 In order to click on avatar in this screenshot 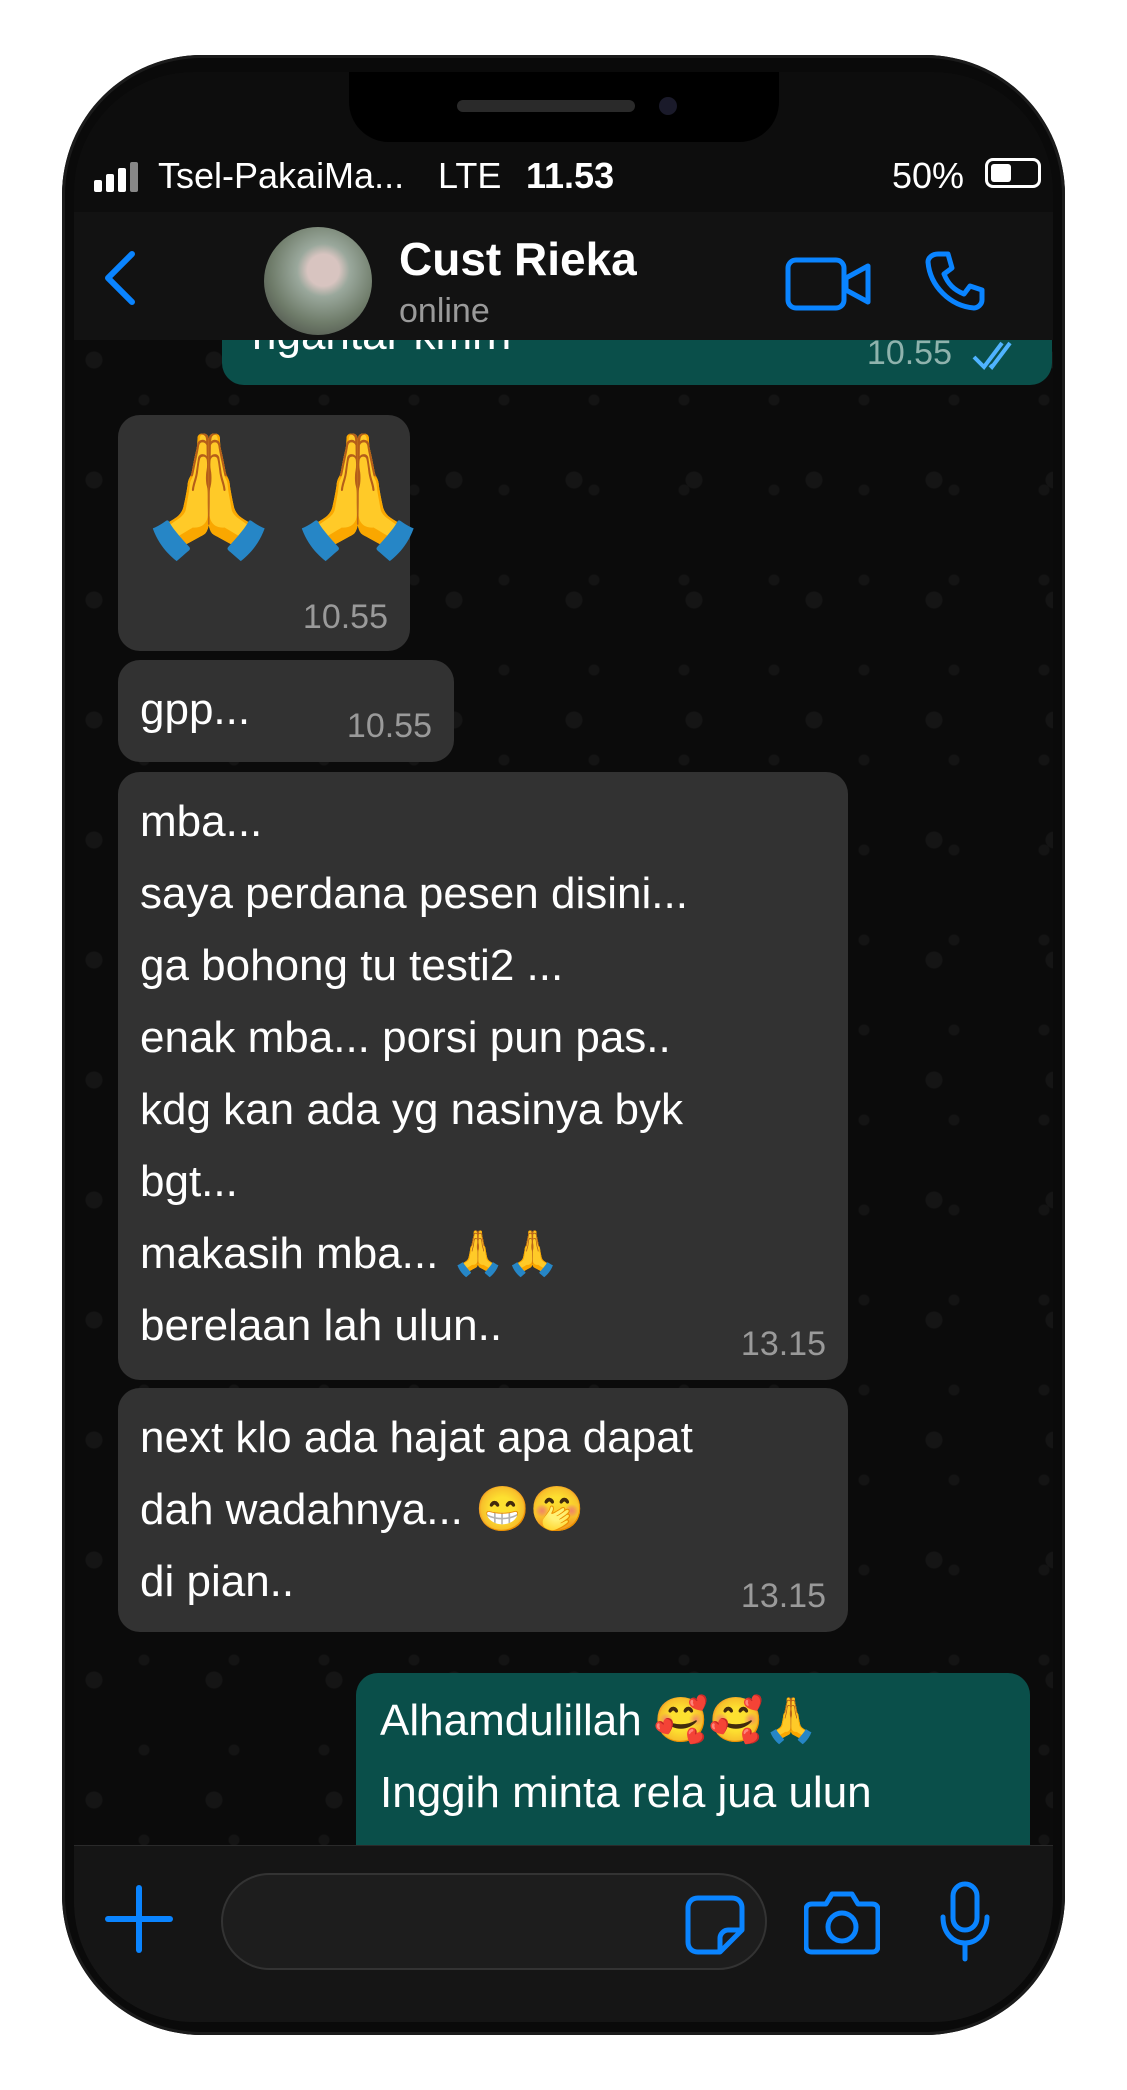, I will do `click(318, 281)`.